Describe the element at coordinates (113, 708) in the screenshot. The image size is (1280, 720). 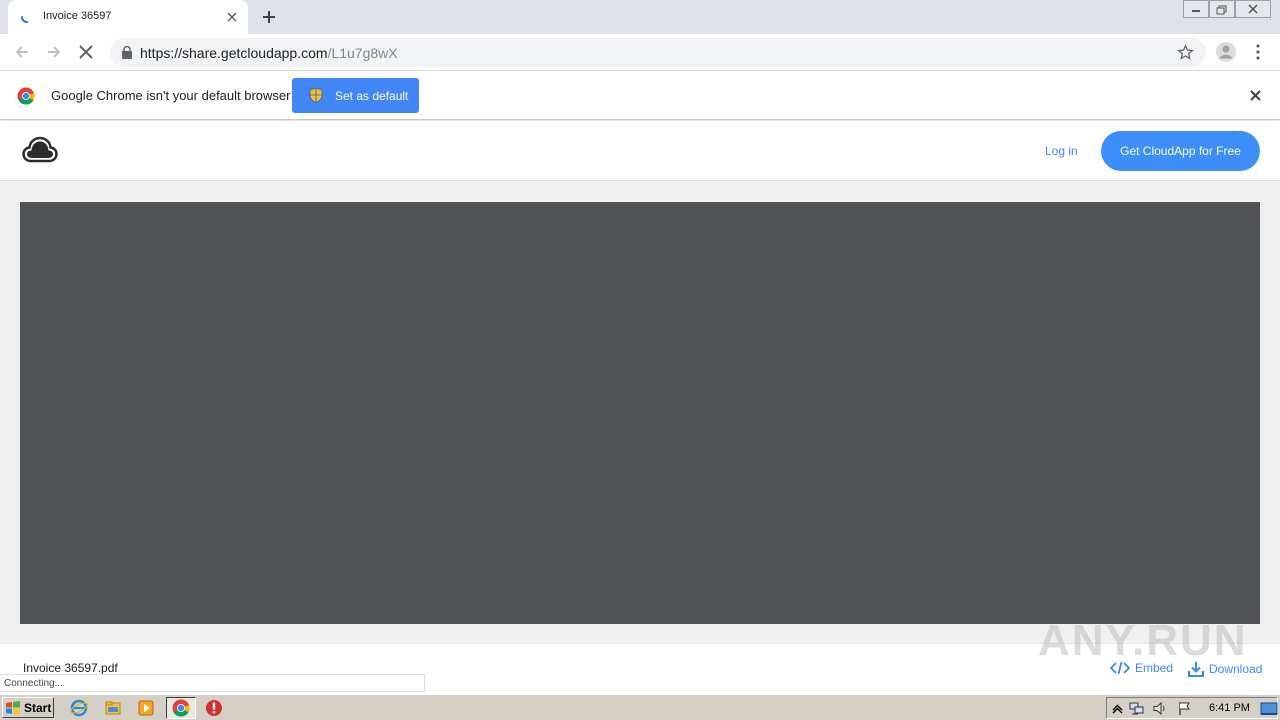
I see `file-explorer-icon` at that location.